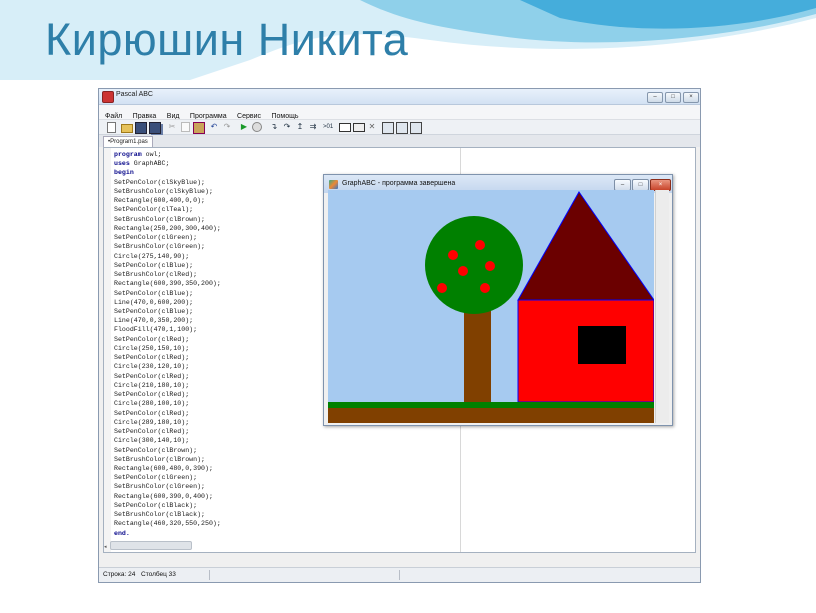 This screenshot has height=613, width=816. Describe the element at coordinates (134, 94) in the screenshot. I see `ide-window-title: Pascal ABC` at that location.